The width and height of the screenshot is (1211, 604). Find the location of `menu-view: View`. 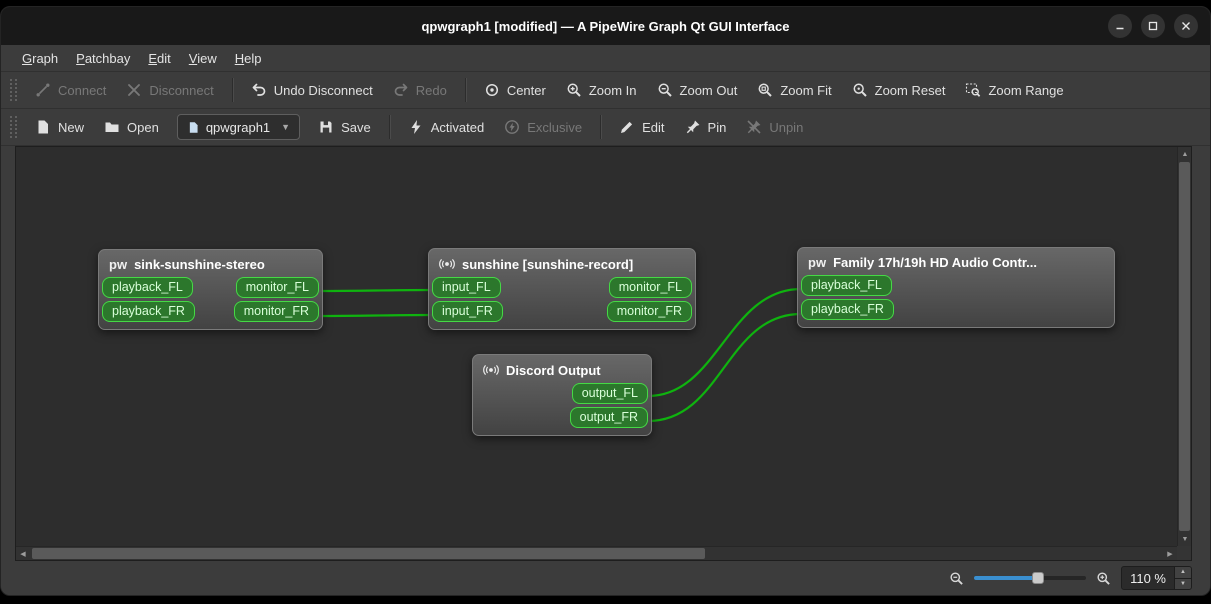

menu-view: View is located at coordinates (203, 58).